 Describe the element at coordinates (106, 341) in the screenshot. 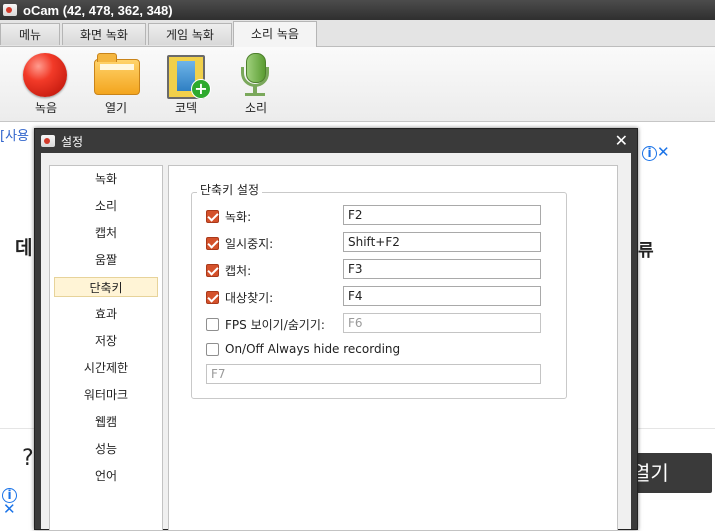

I see `nav-item-save: 저장` at that location.